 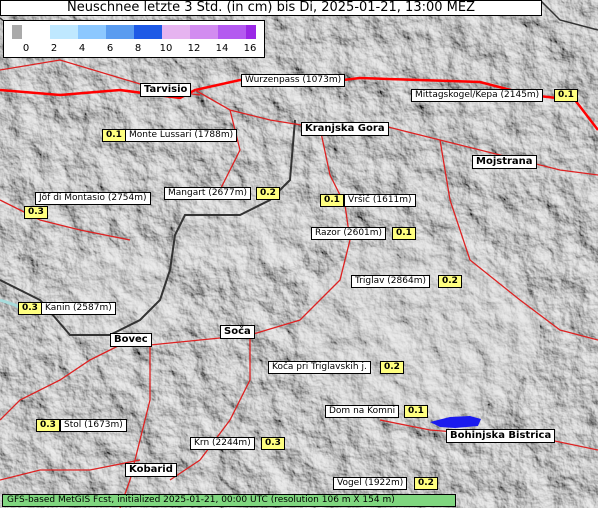 What do you see at coordinates (222, 48) in the screenshot?
I see `legend-tick-label: 14` at bounding box center [222, 48].